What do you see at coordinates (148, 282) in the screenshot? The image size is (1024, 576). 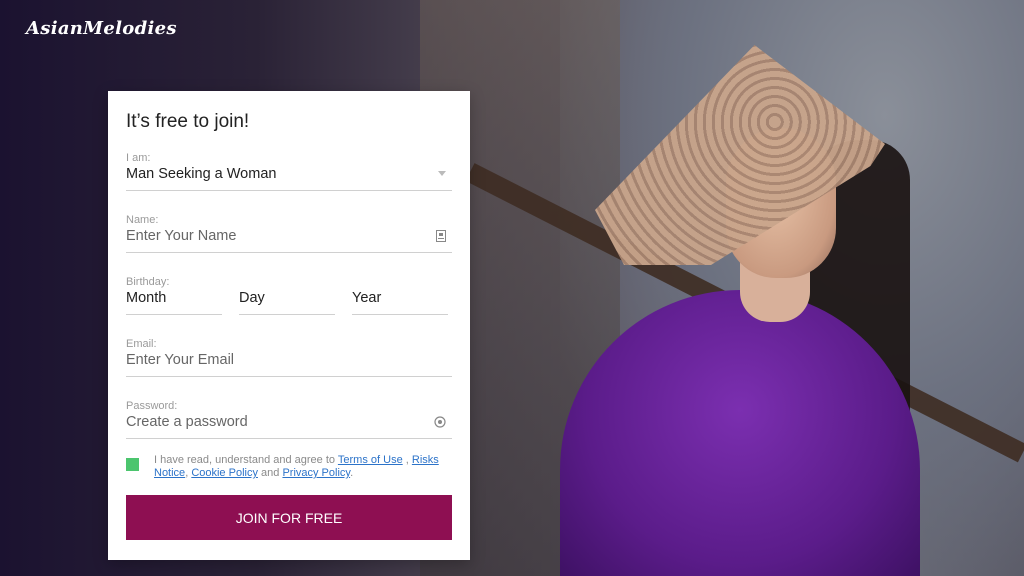 I see `birthday-label: Birthday:` at bounding box center [148, 282].